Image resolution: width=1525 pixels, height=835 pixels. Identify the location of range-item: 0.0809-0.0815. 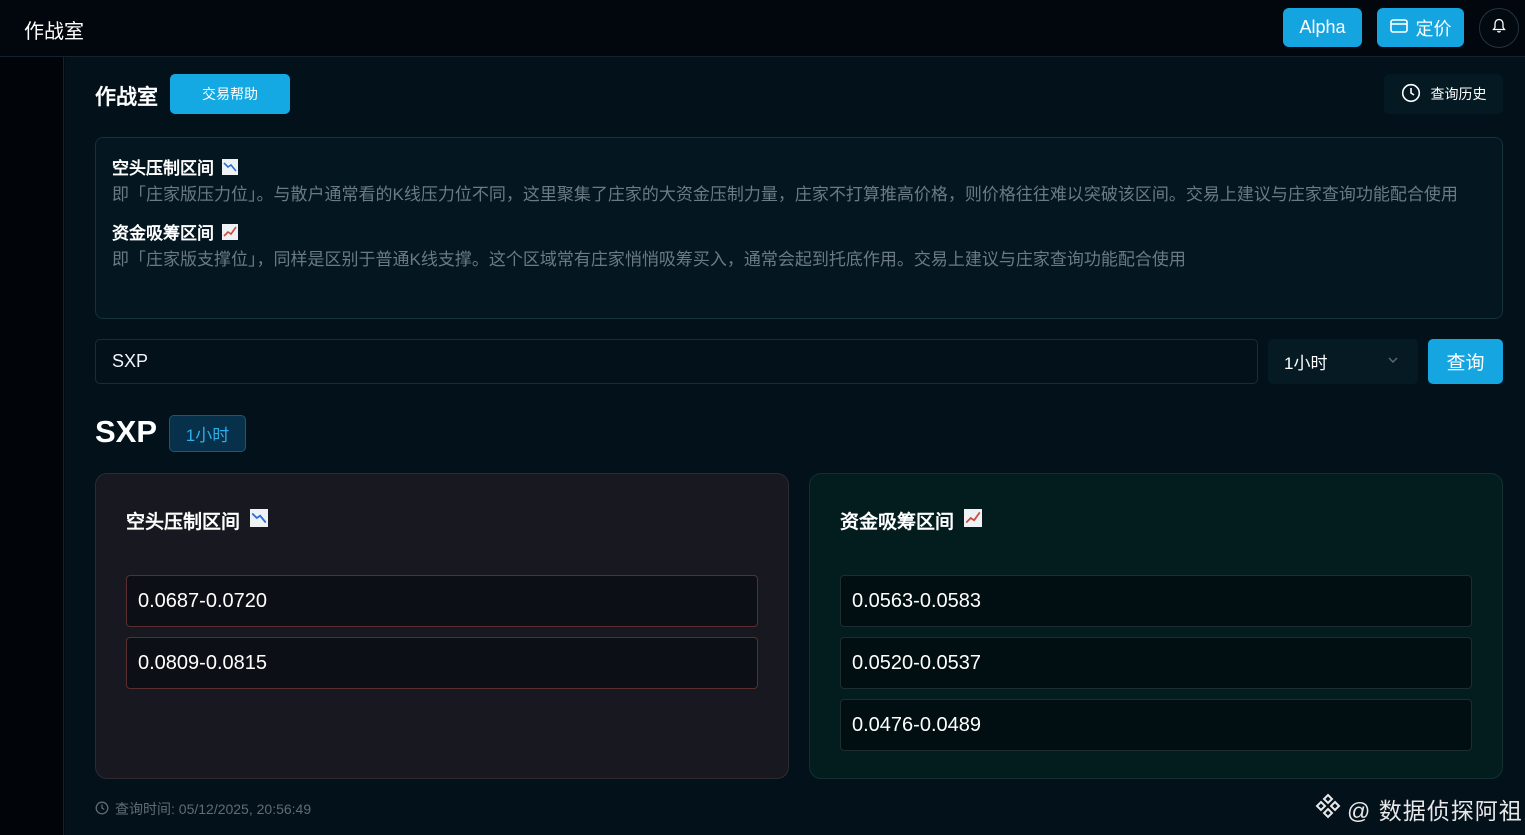
(442, 663).